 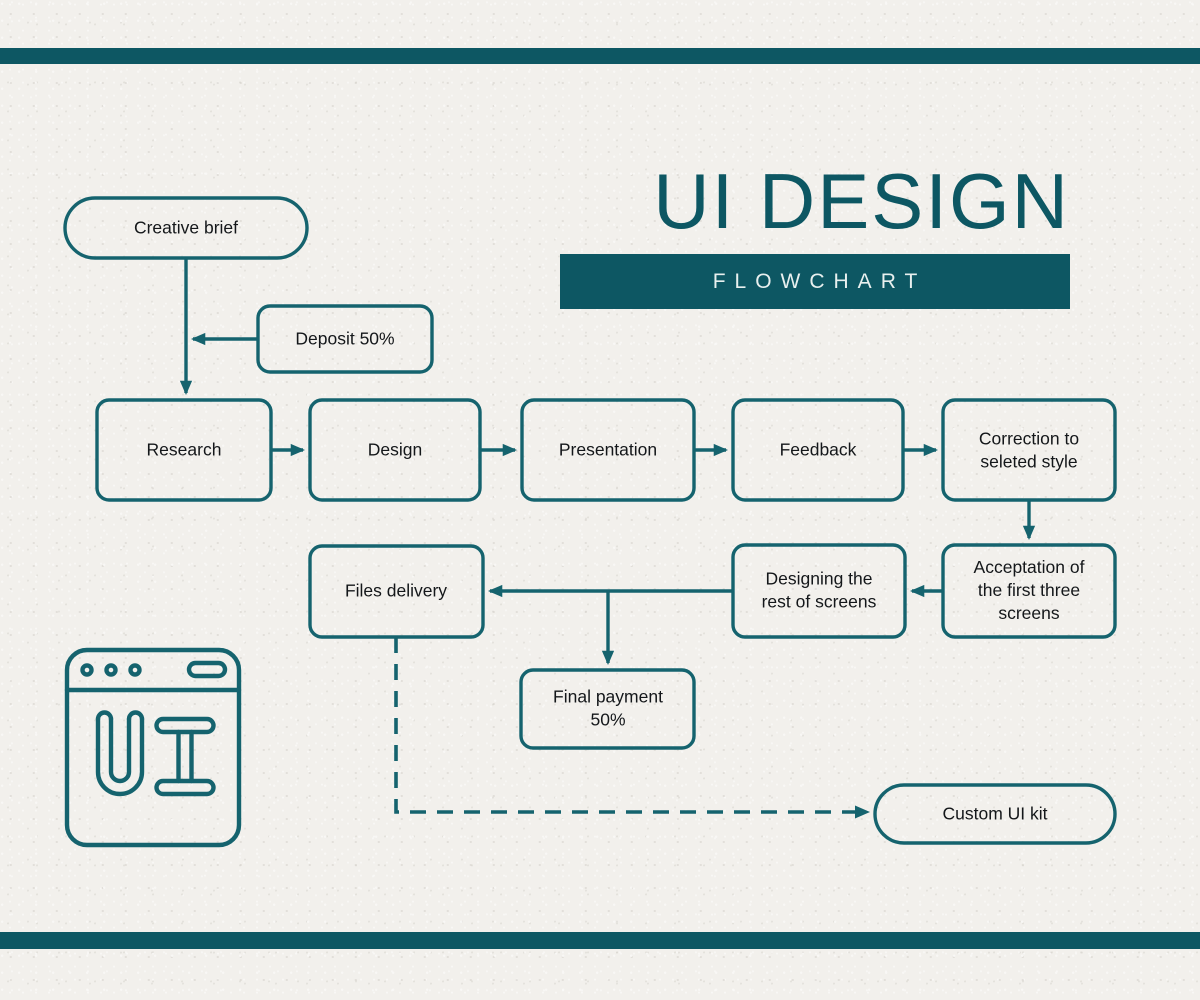 I want to click on node-label: Files delivery, so click(x=396, y=591).